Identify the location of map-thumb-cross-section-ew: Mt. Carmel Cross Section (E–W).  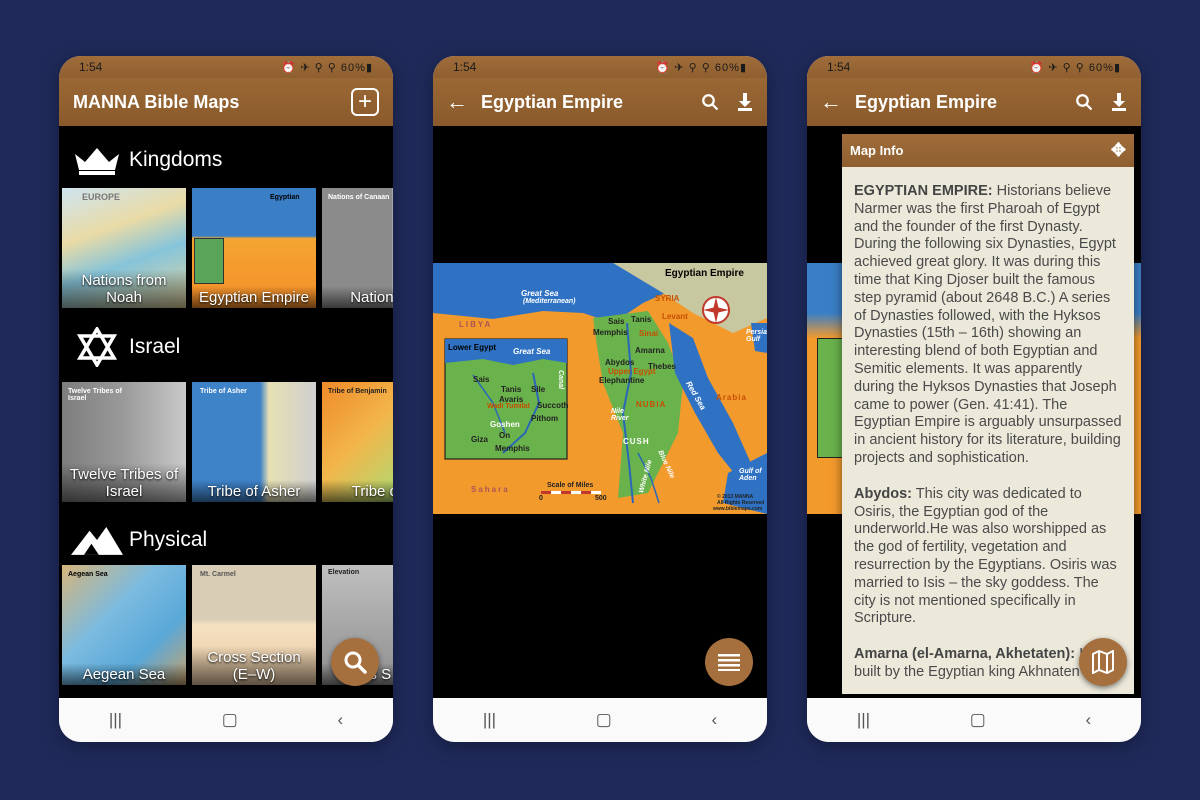
(254, 625).